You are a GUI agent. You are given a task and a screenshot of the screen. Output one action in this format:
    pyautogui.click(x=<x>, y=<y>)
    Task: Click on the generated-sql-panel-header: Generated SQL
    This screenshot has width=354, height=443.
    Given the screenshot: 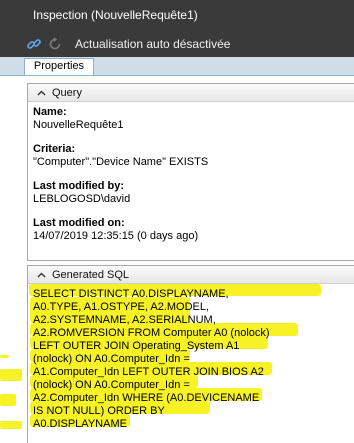 What is the action you would take?
    pyautogui.click(x=191, y=275)
    